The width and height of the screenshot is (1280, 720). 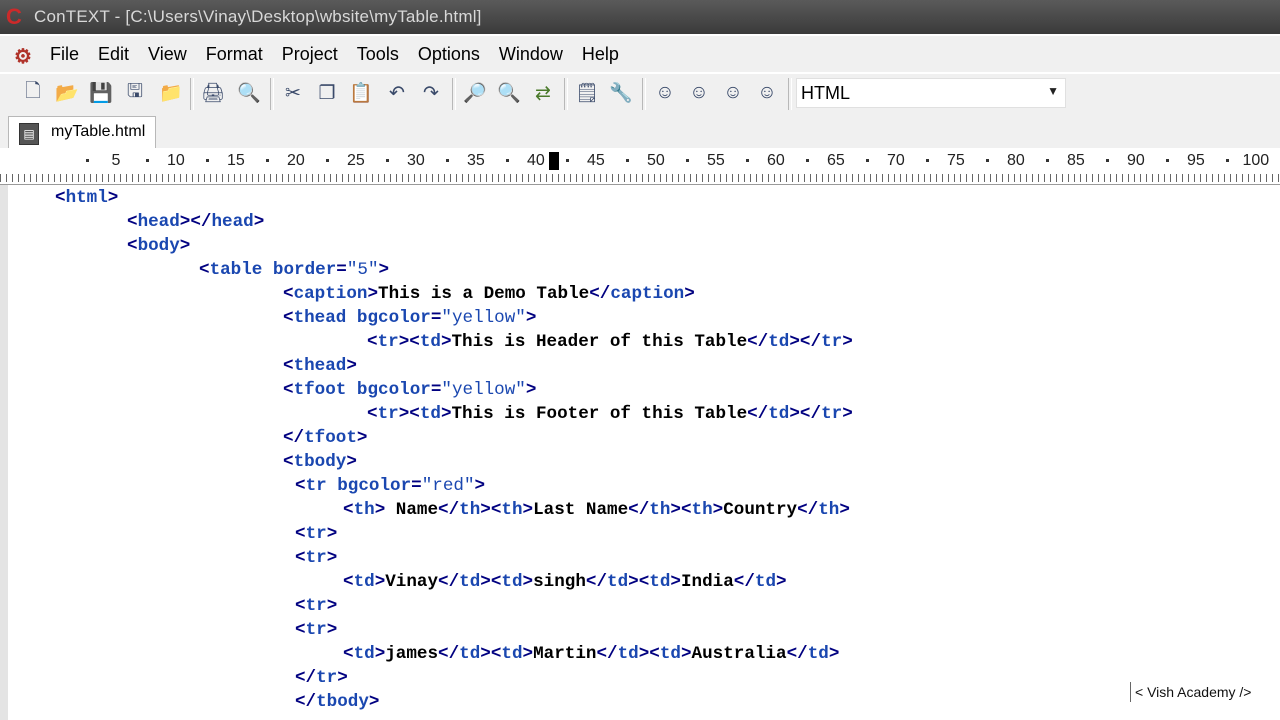 I want to click on paste-icon: 📋, so click(x=361, y=93).